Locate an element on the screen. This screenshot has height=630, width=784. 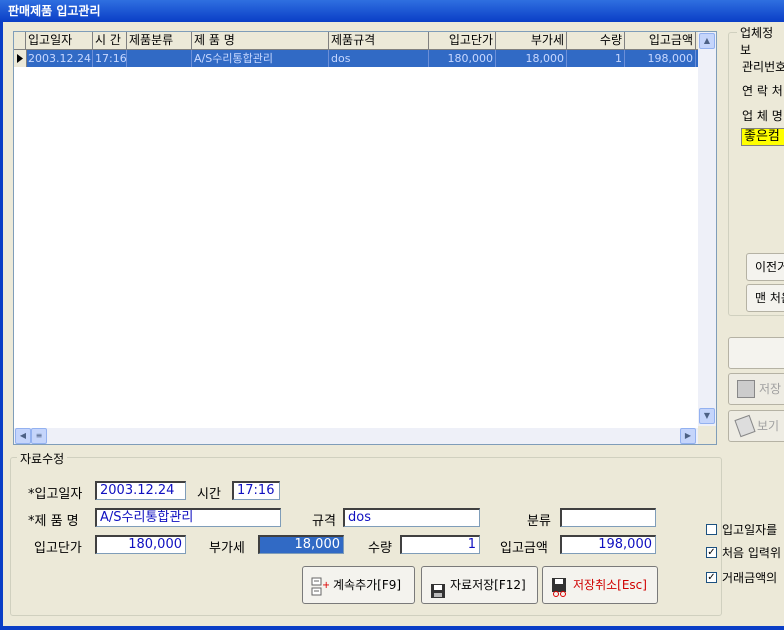
cell-spec: dos is located at coordinates (379, 58).